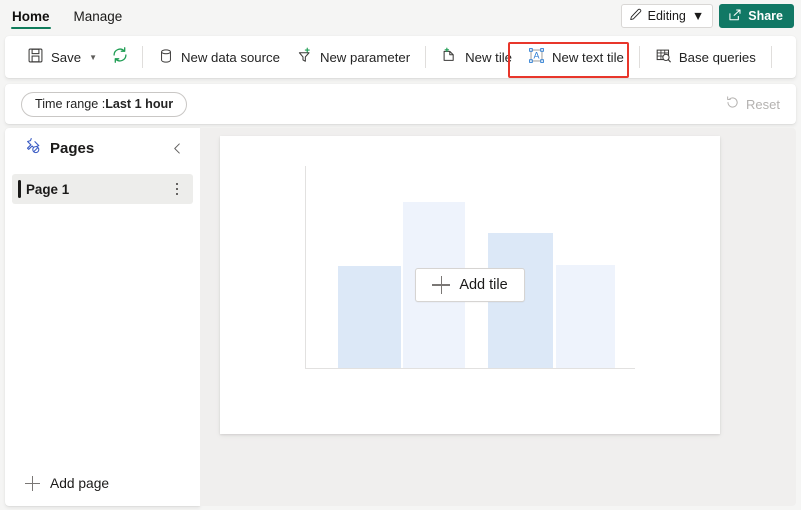  I want to click on base-queries-label: Base queries, so click(717, 57).